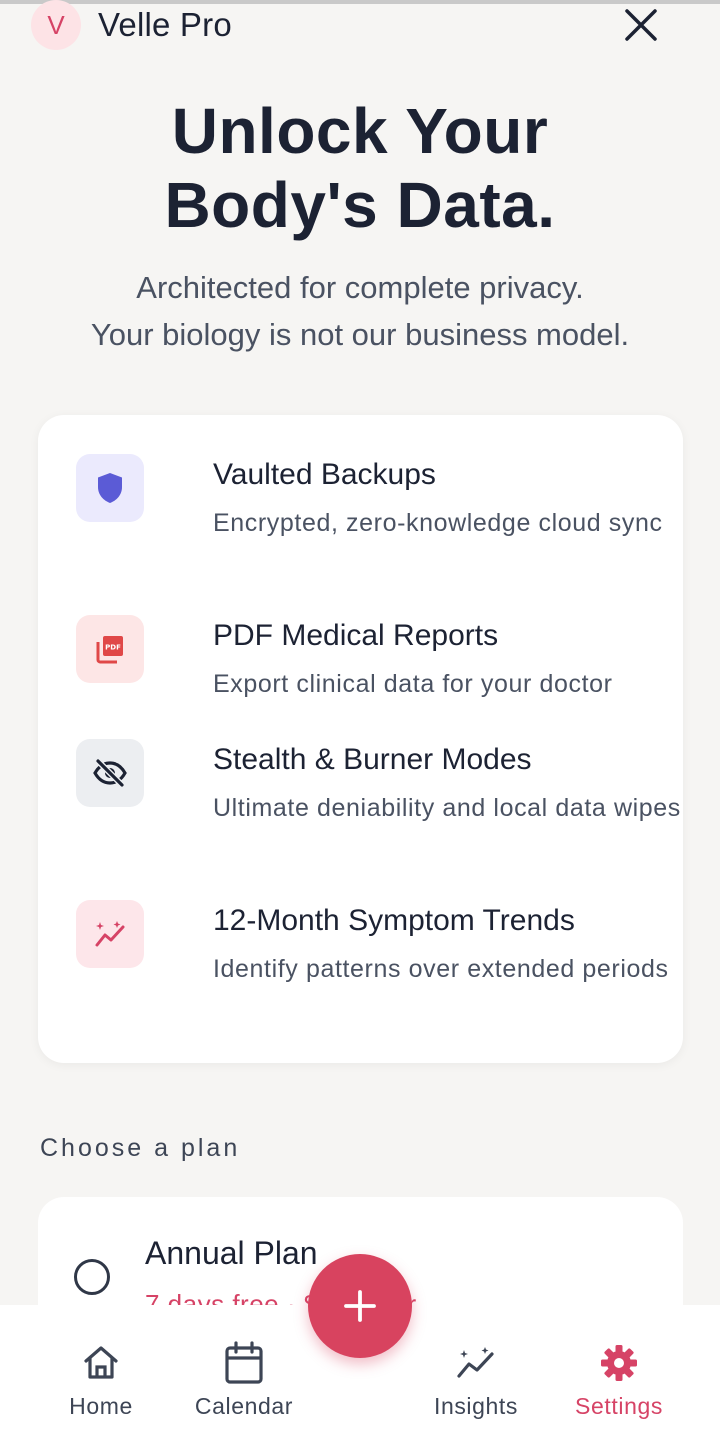 The image size is (720, 1454). What do you see at coordinates (244, 1363) in the screenshot?
I see `calendar-icon` at bounding box center [244, 1363].